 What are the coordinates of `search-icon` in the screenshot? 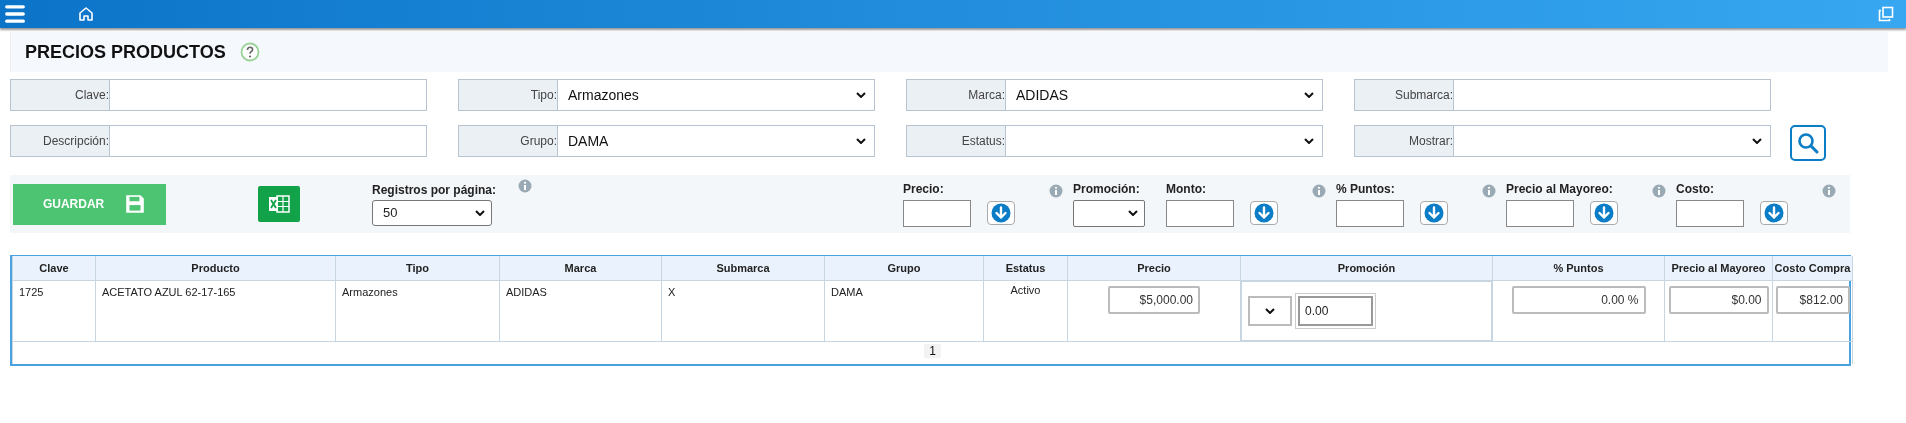 It's located at (1808, 143).